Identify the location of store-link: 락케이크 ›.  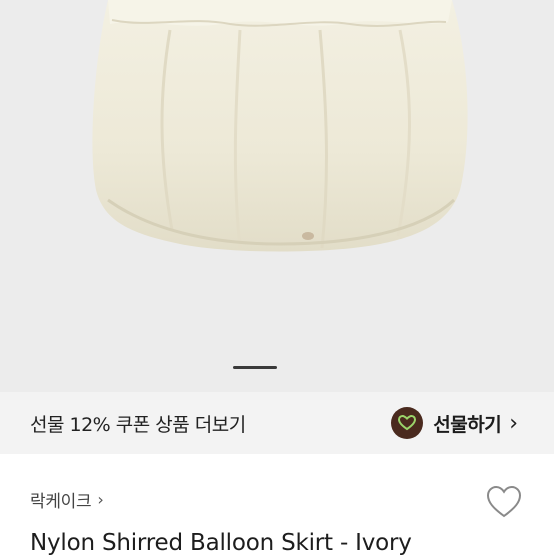
(67, 499).